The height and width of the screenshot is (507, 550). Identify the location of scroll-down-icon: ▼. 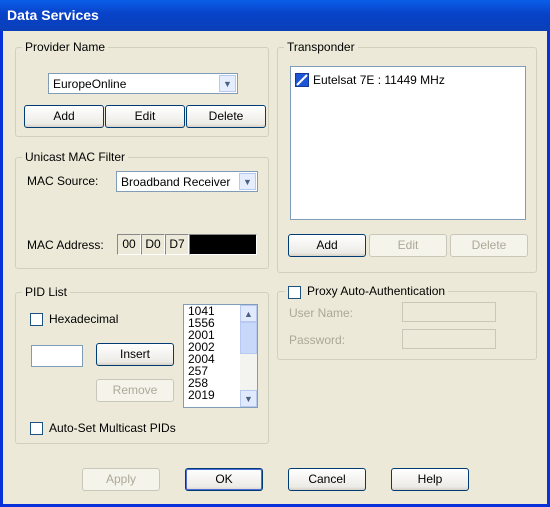
(248, 398).